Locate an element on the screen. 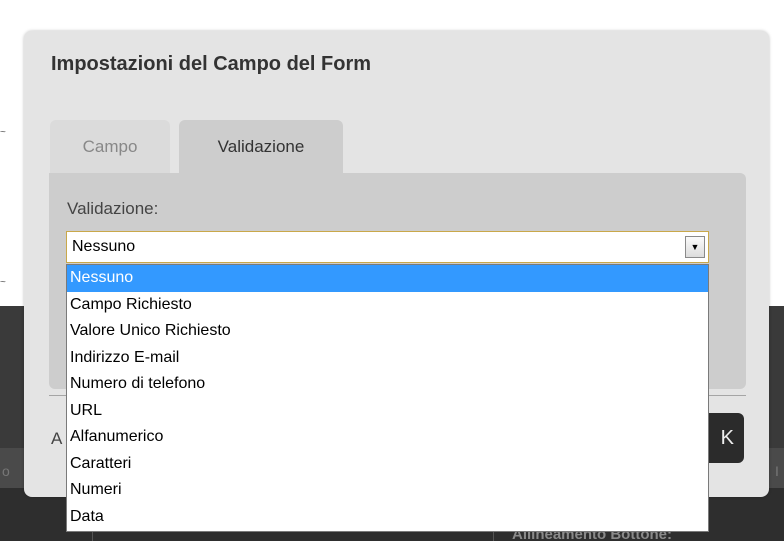 Image resolution: width=784 pixels, height=543 pixels. tab-validazione: Validazione is located at coordinates (261, 147).